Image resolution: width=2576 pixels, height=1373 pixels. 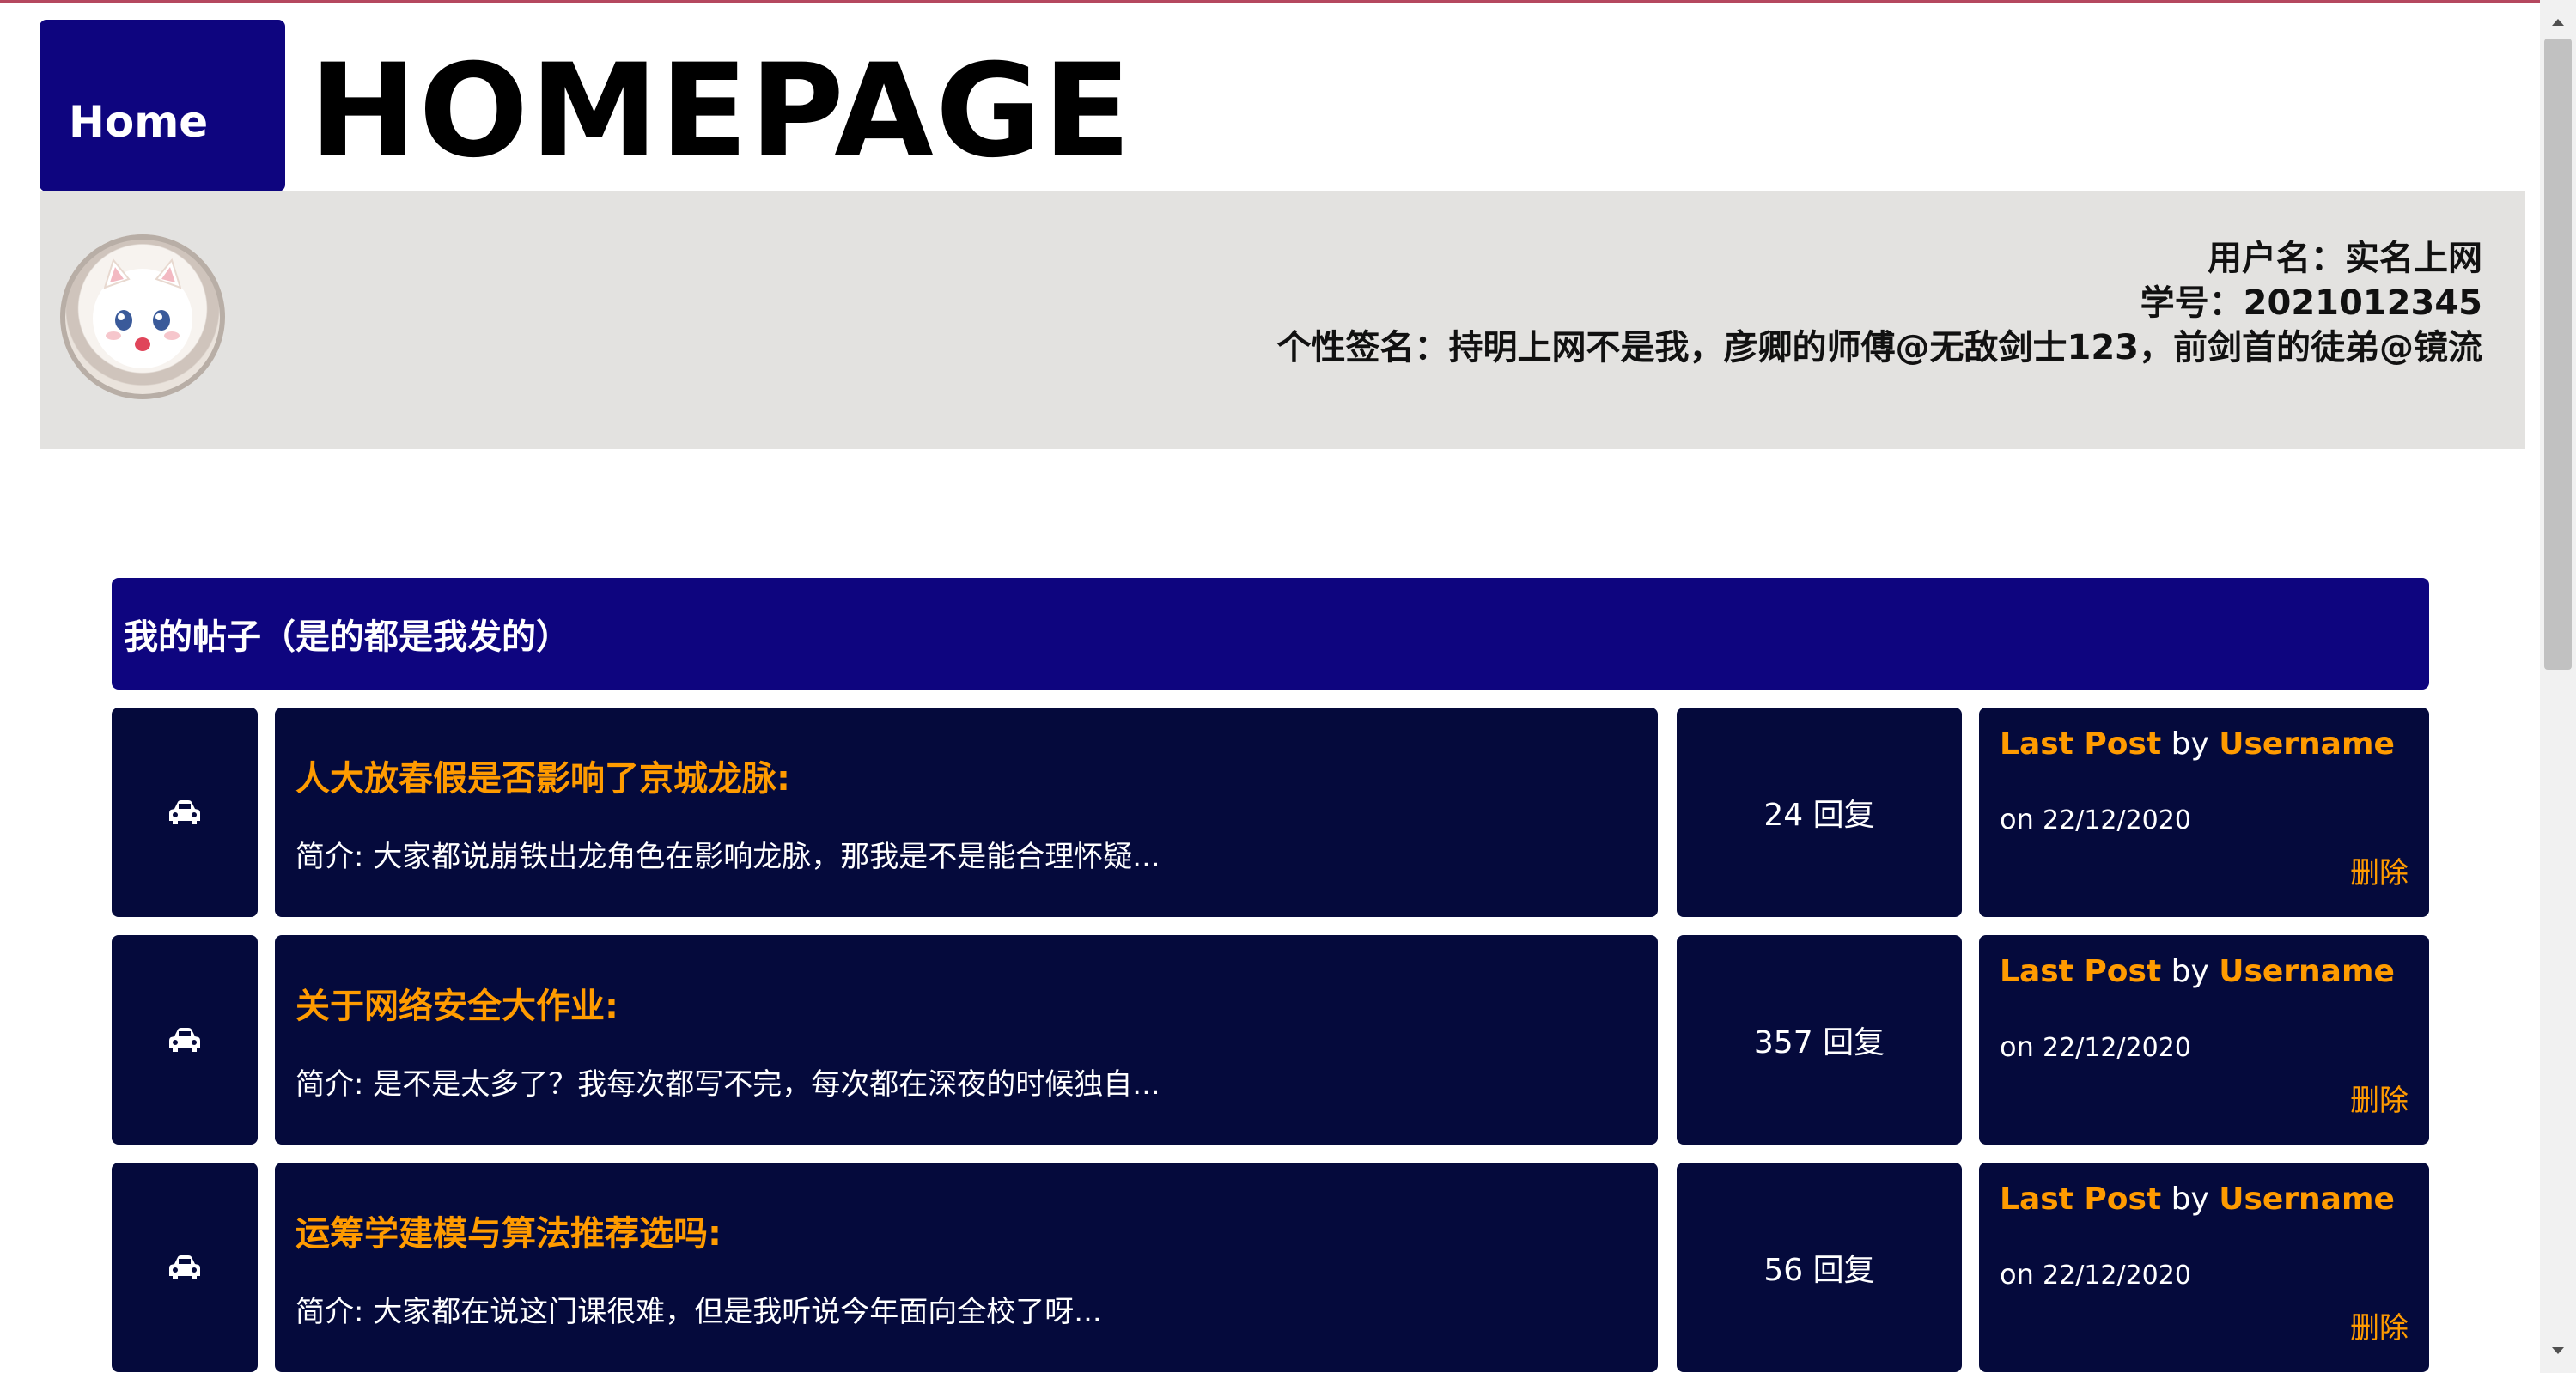 What do you see at coordinates (2558, 686) in the screenshot?
I see `vertical-scrollbar` at bounding box center [2558, 686].